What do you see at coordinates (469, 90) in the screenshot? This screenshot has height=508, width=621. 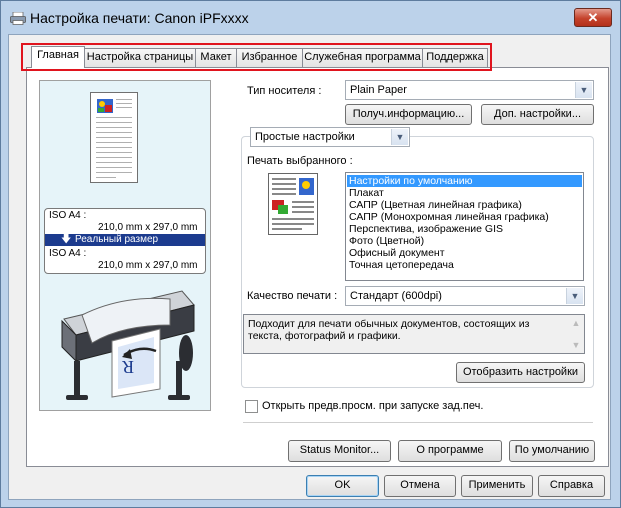 I see `media-type-select: Plain Paper ▼` at bounding box center [469, 90].